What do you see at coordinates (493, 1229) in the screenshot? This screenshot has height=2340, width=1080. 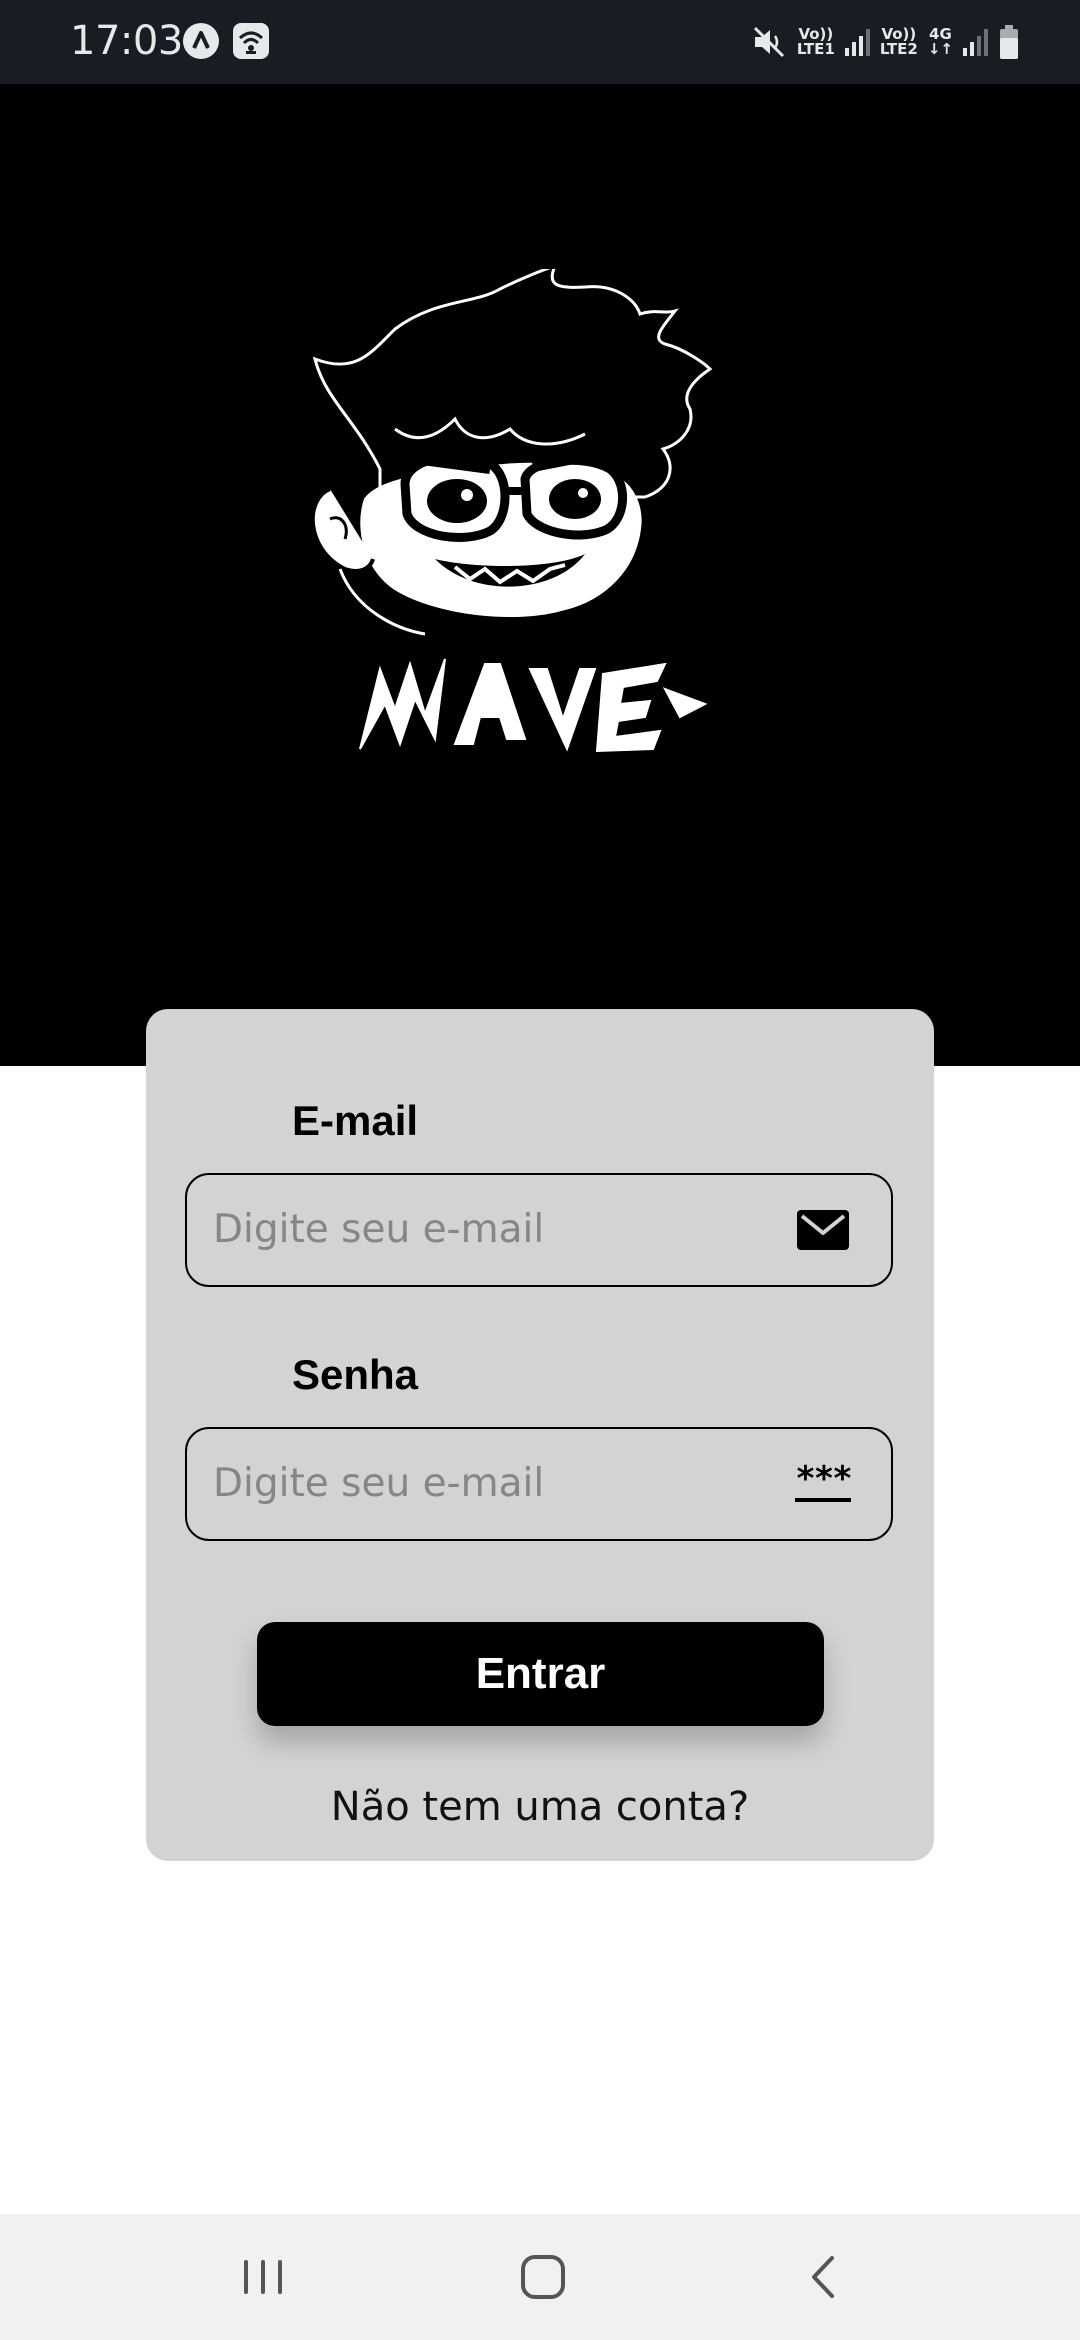 I see `email-input` at bounding box center [493, 1229].